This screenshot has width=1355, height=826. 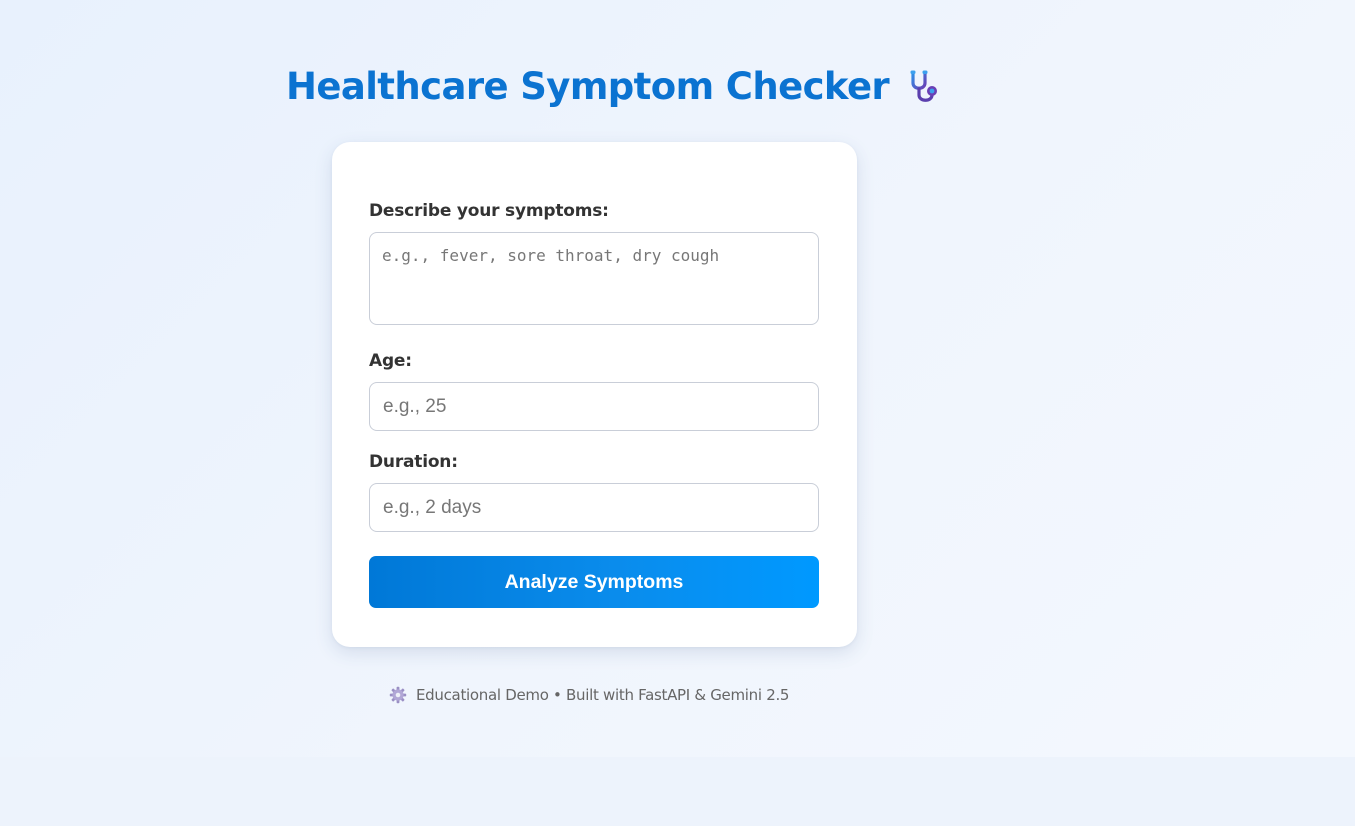 What do you see at coordinates (594, 406) in the screenshot?
I see `age-input` at bounding box center [594, 406].